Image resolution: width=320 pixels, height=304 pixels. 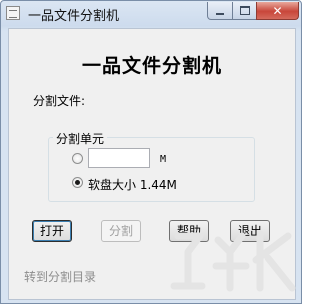 What do you see at coordinates (60, 276) in the screenshot?
I see `goto-split-folder-link: 转到分割目录` at bounding box center [60, 276].